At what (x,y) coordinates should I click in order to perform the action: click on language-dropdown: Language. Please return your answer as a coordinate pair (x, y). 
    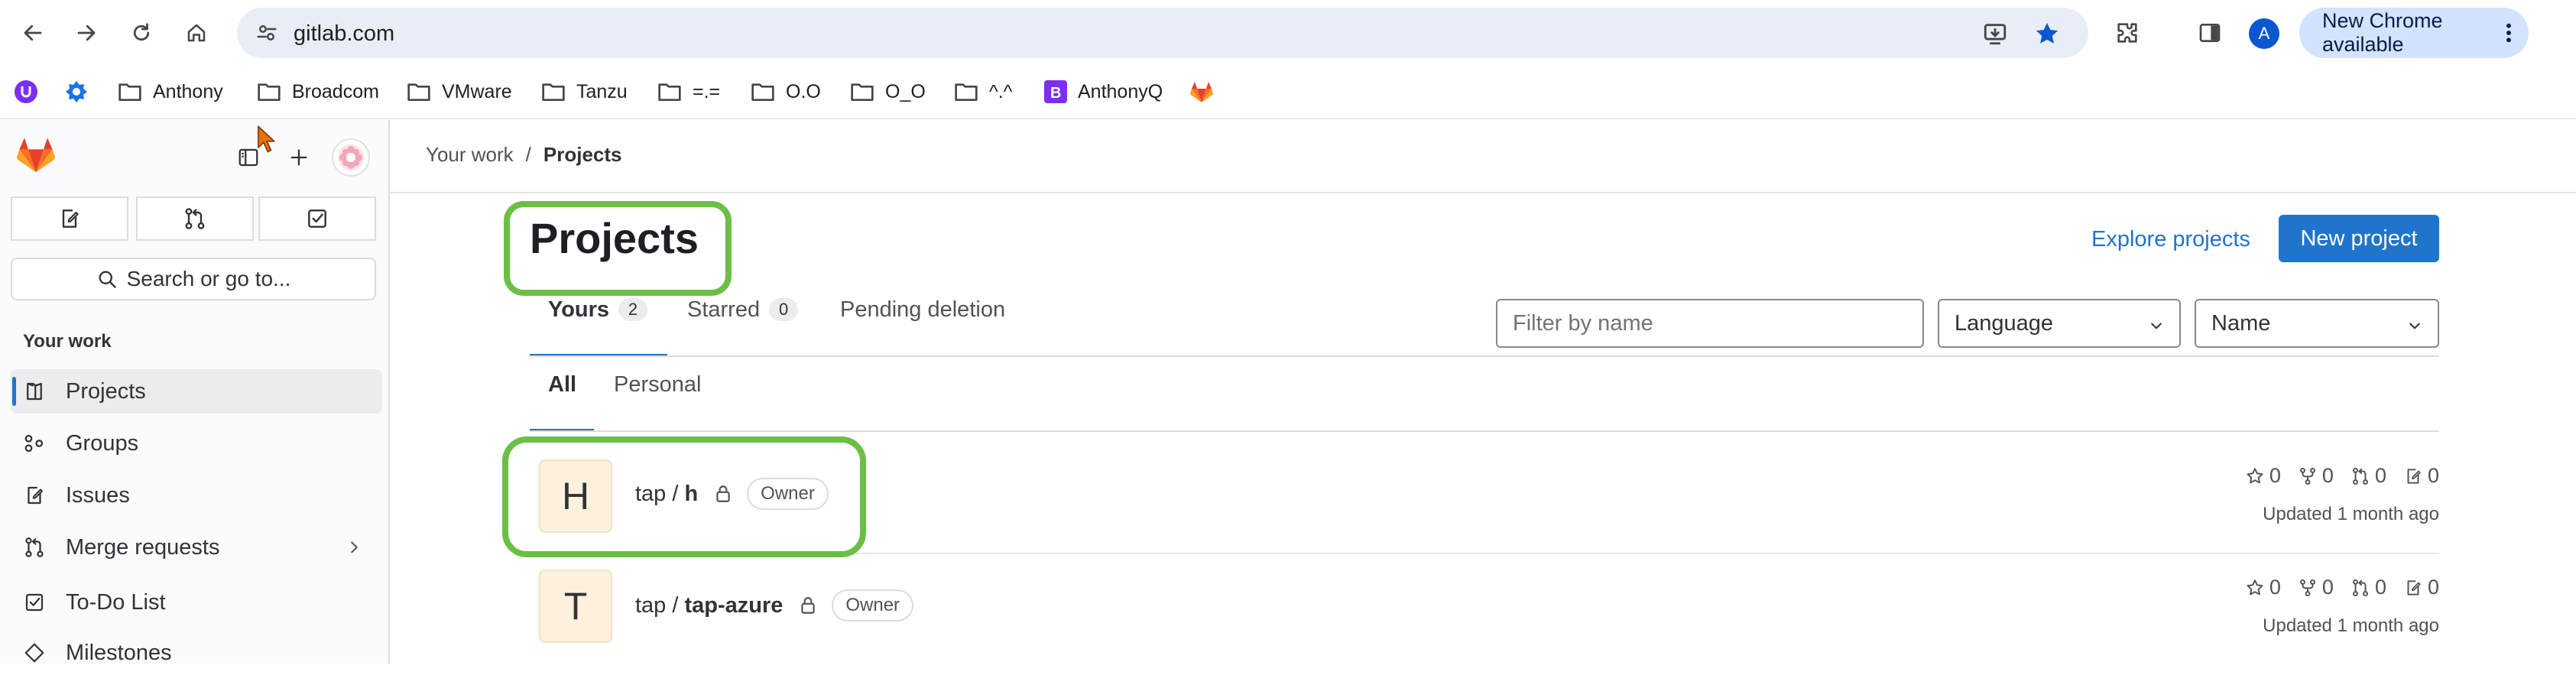
    Looking at the image, I should click on (2059, 323).